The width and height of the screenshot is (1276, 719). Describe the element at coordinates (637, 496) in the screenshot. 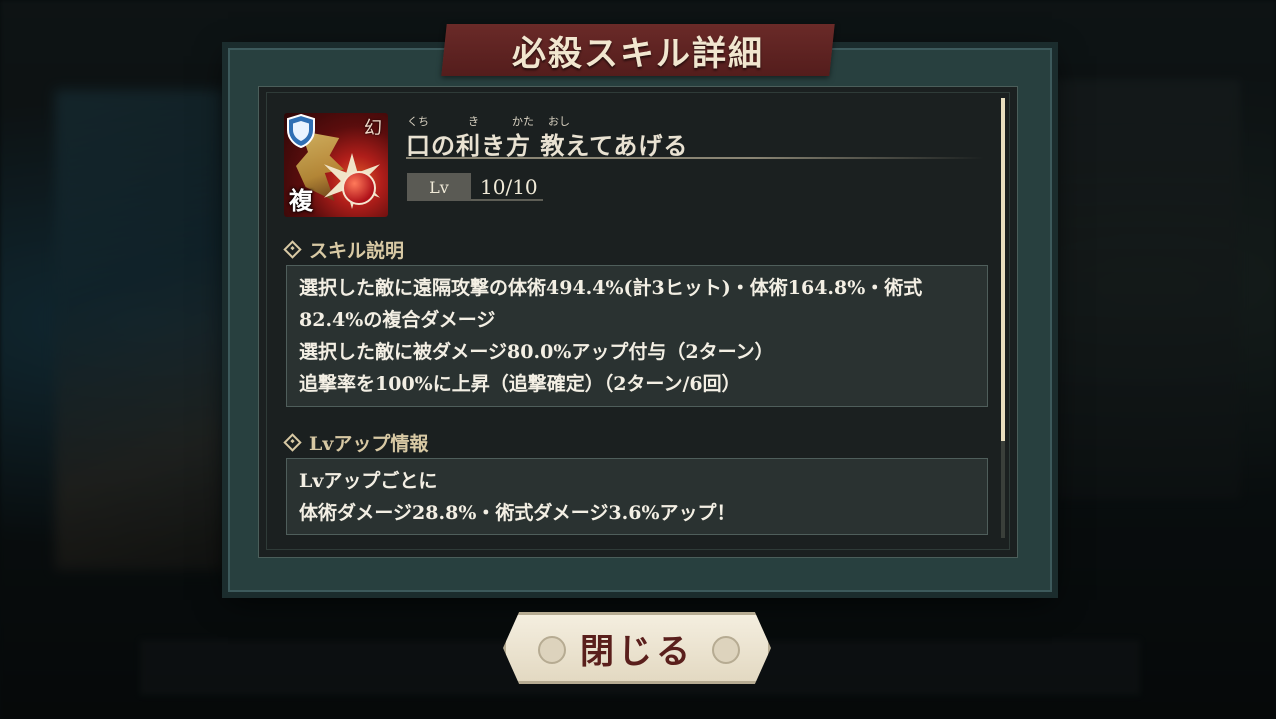

I see `levelup-box: Lvアップごとに 体術ダメージ28.8%・術式ダメージ3.6%アップ！` at that location.